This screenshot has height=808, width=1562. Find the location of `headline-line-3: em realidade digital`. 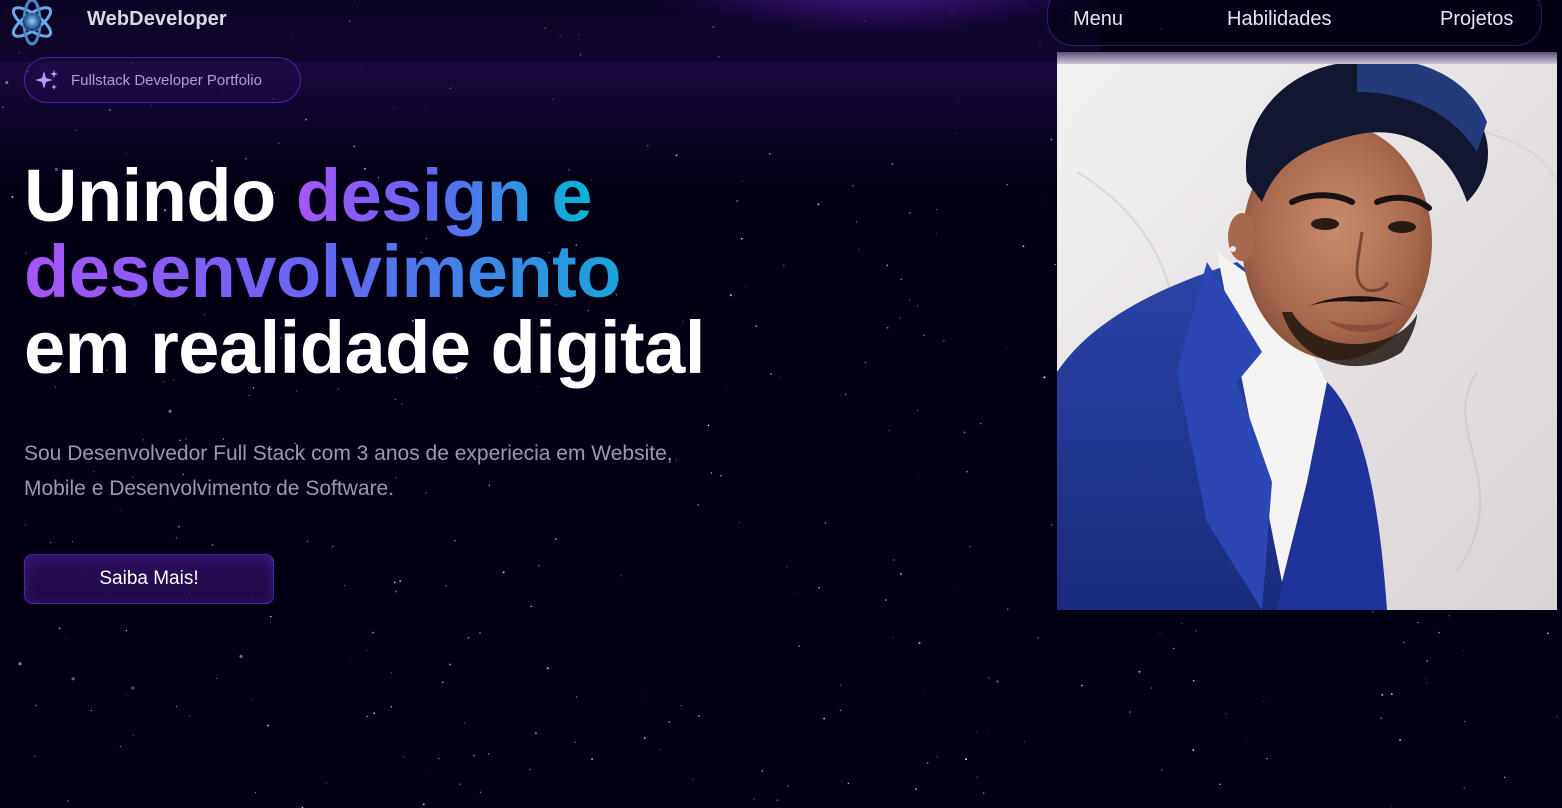

headline-line-3: em realidade digital is located at coordinates (364, 347).